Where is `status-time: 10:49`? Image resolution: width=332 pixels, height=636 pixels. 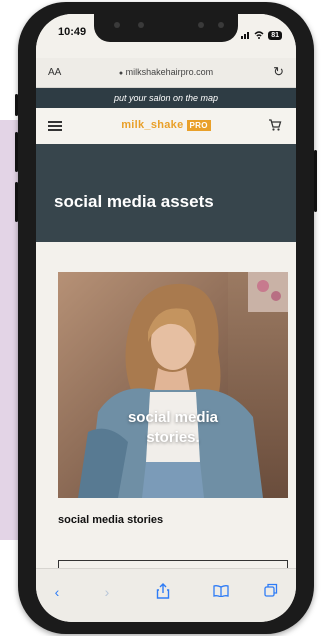 status-time: 10:49 is located at coordinates (72, 32).